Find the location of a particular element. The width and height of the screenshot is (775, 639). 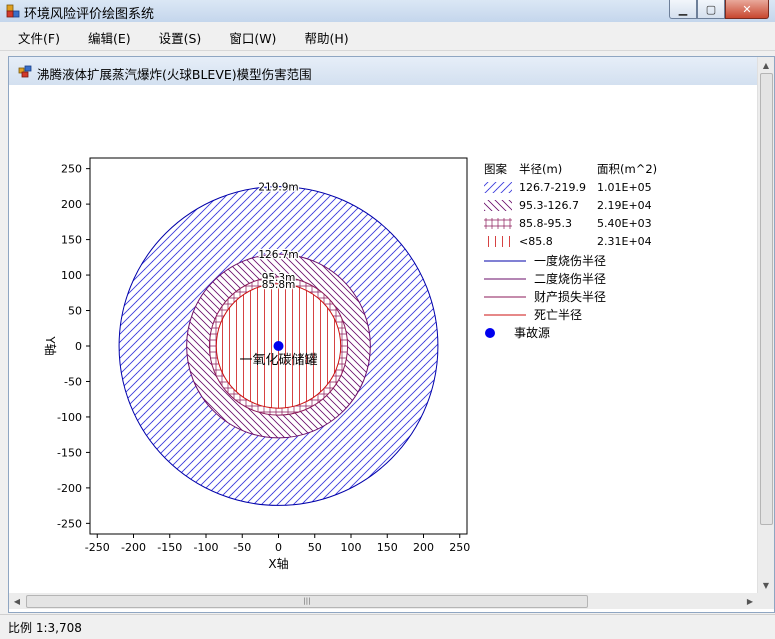

legend-line-label-3: 财产损失半径 is located at coordinates (570, 296).